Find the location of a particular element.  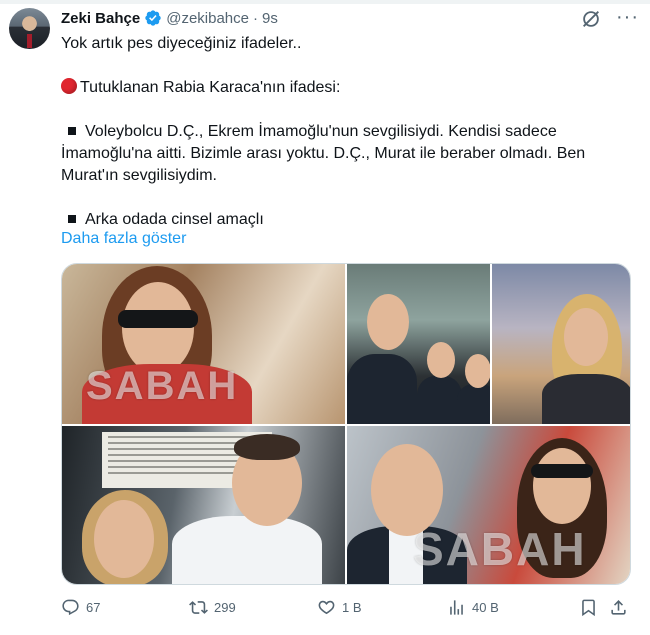

photo-jacket is located at coordinates (586, 399).